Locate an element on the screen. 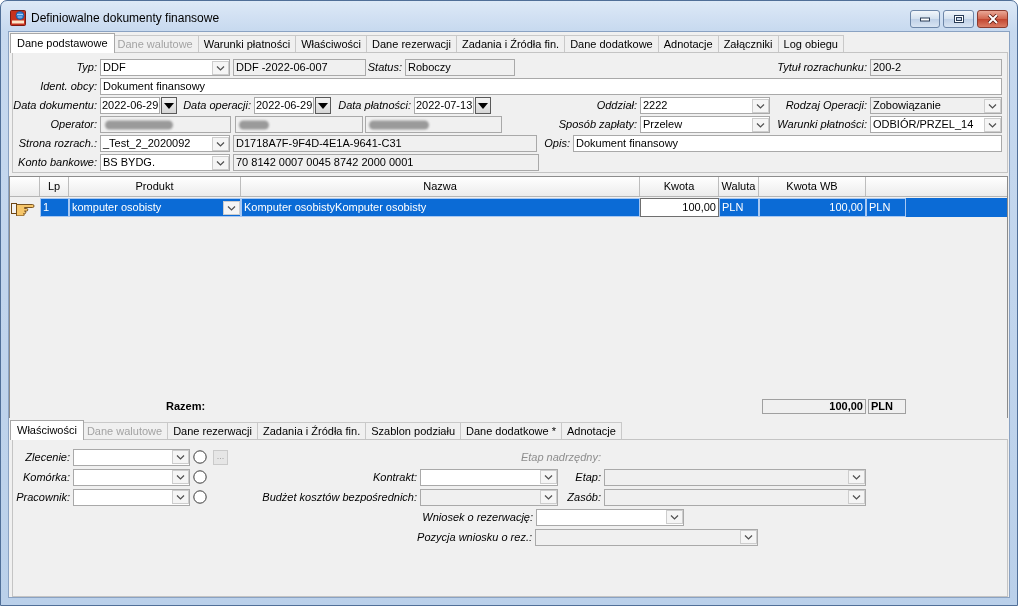 This screenshot has width=1018, height=606. column-header: Produkt is located at coordinates (155, 186).